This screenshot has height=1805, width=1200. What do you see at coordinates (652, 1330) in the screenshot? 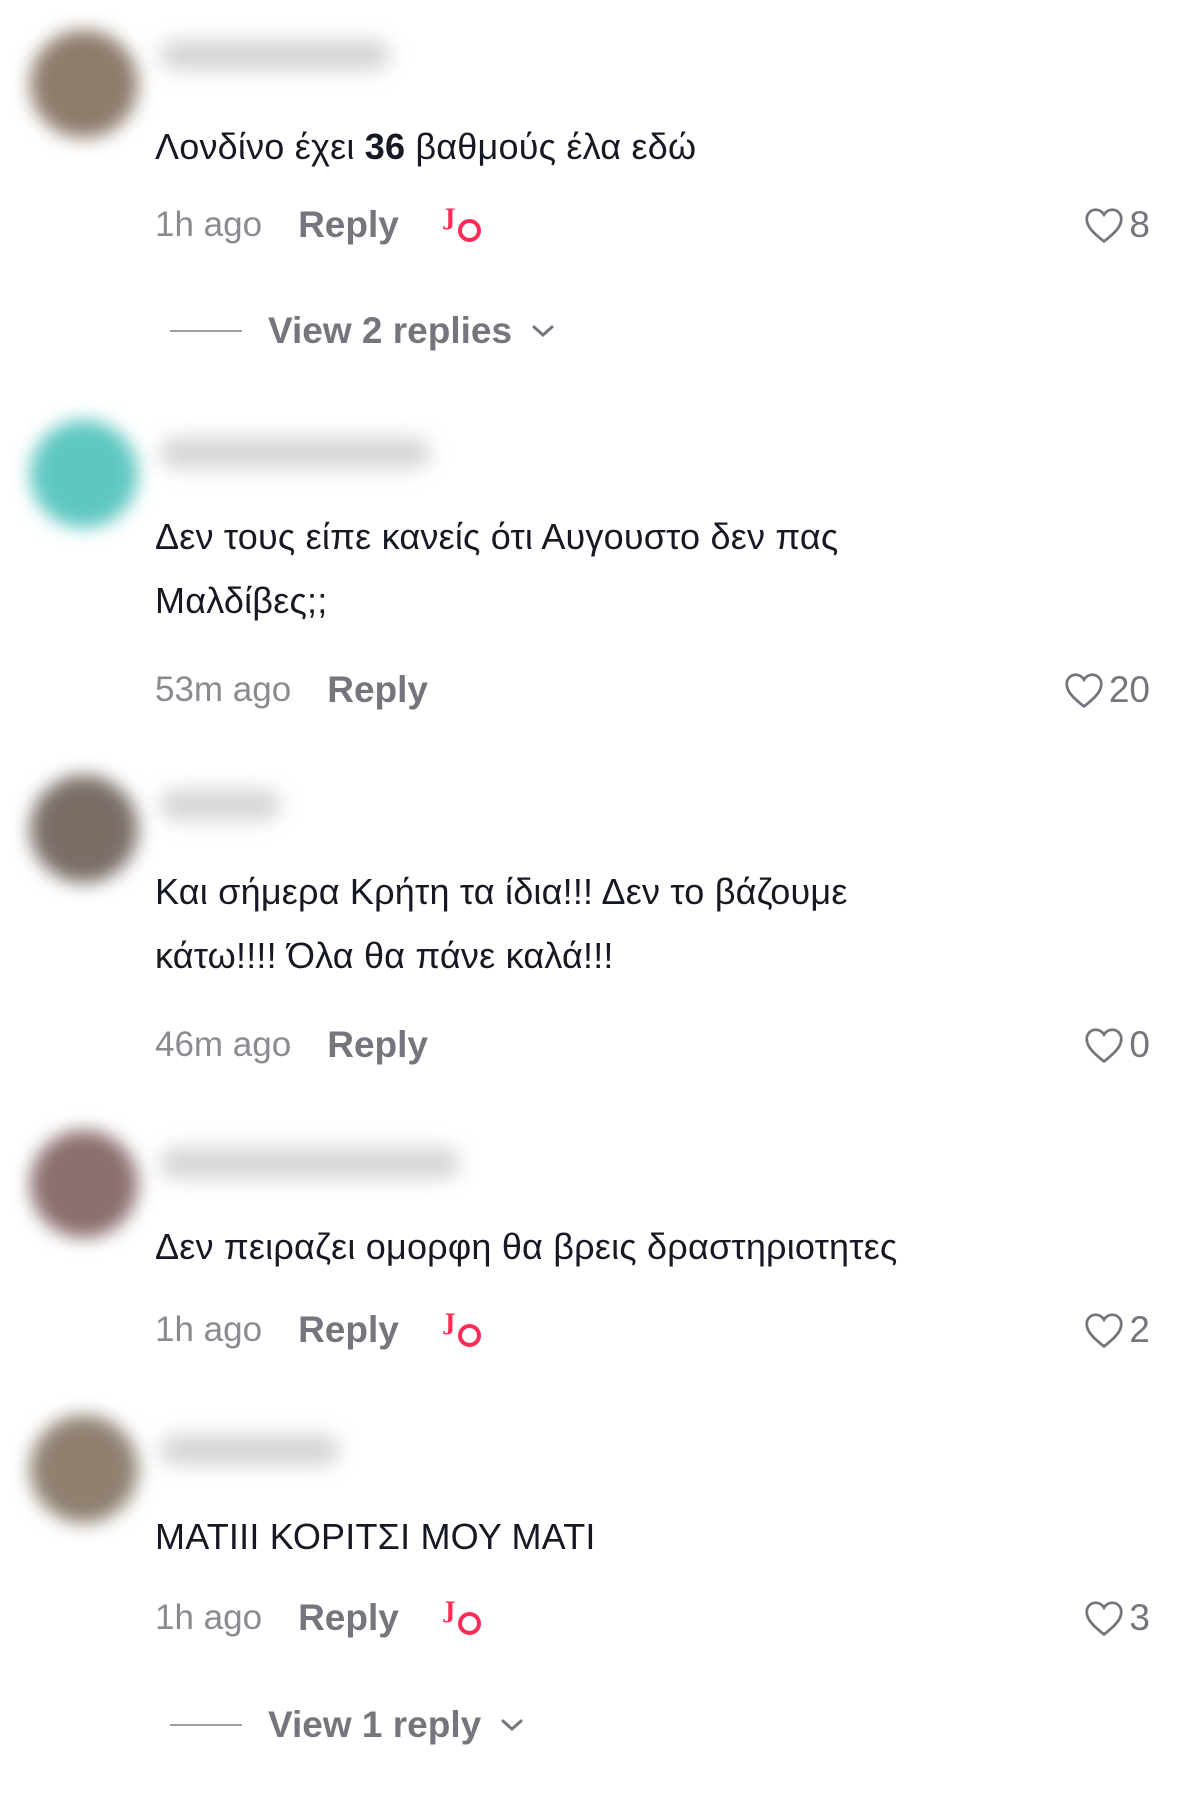
I see `comment-meta: 1h ago Reply J 2` at bounding box center [652, 1330].